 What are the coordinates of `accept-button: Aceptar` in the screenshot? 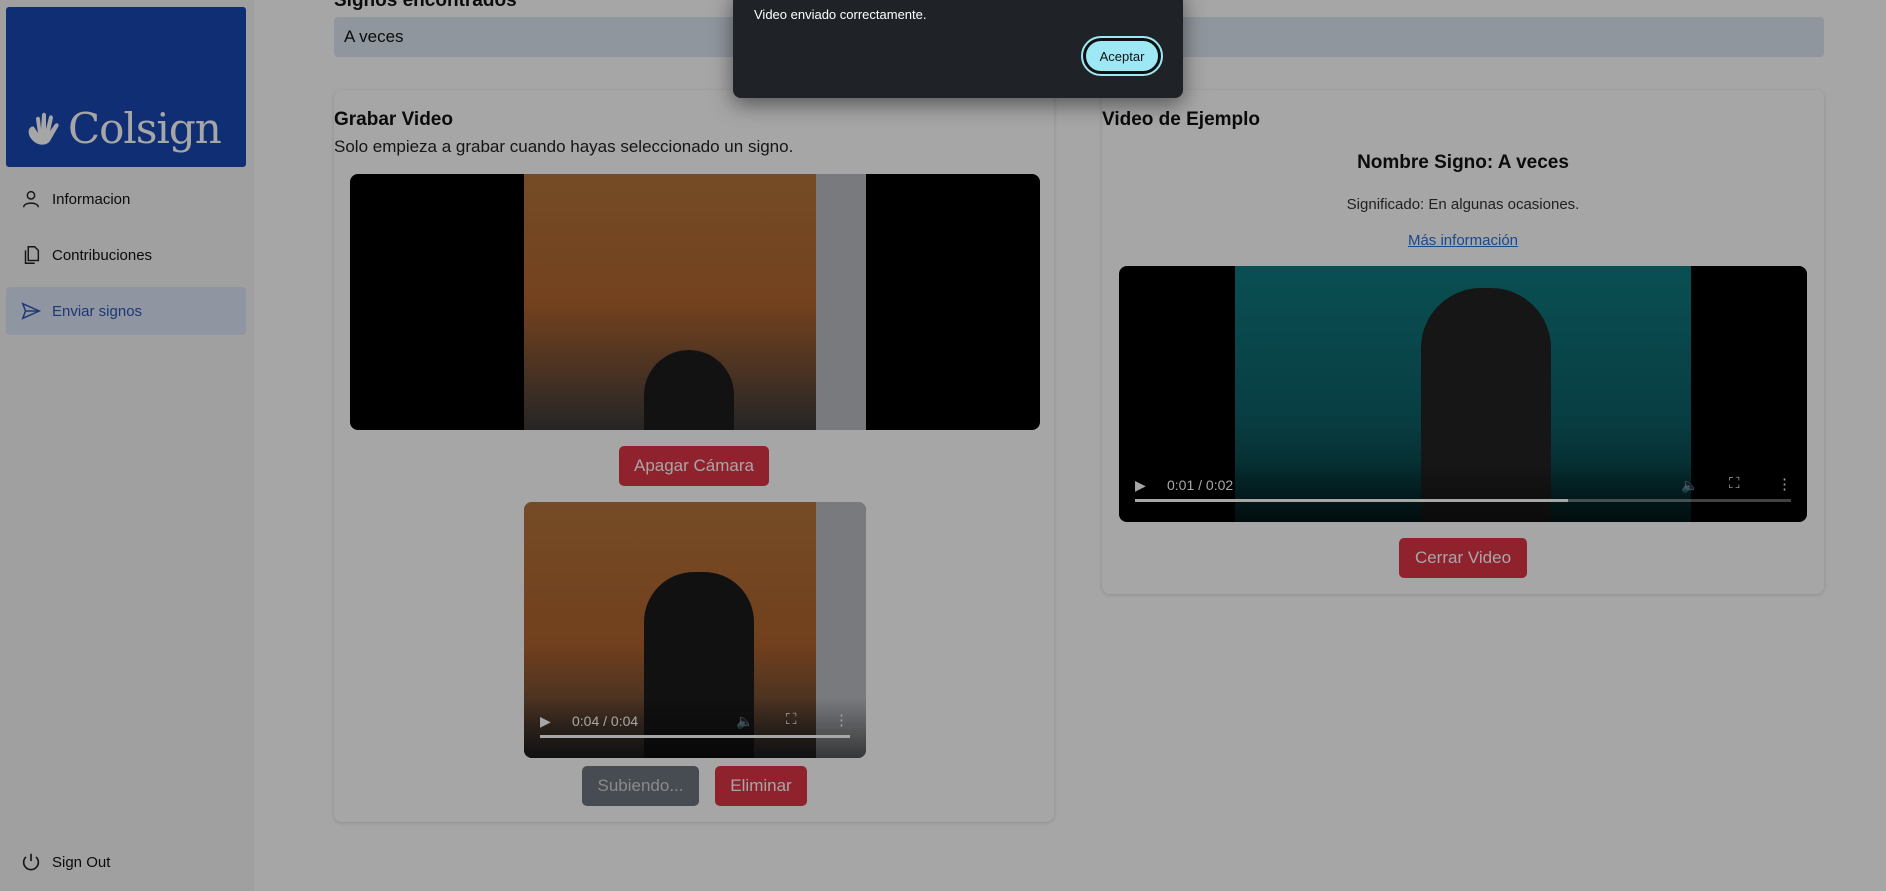 It's located at (1122, 56).